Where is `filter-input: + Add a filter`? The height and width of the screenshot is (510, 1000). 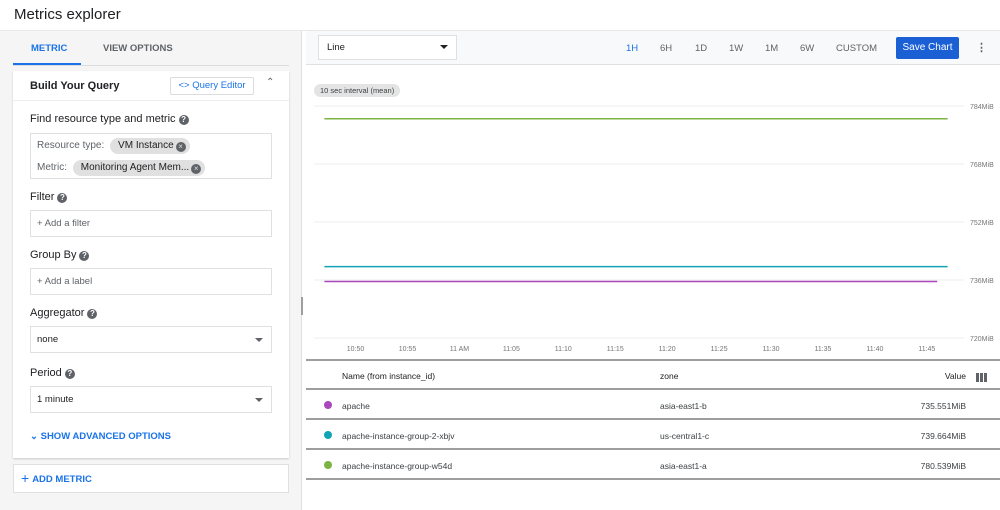
filter-input: + Add a filter is located at coordinates (151, 223).